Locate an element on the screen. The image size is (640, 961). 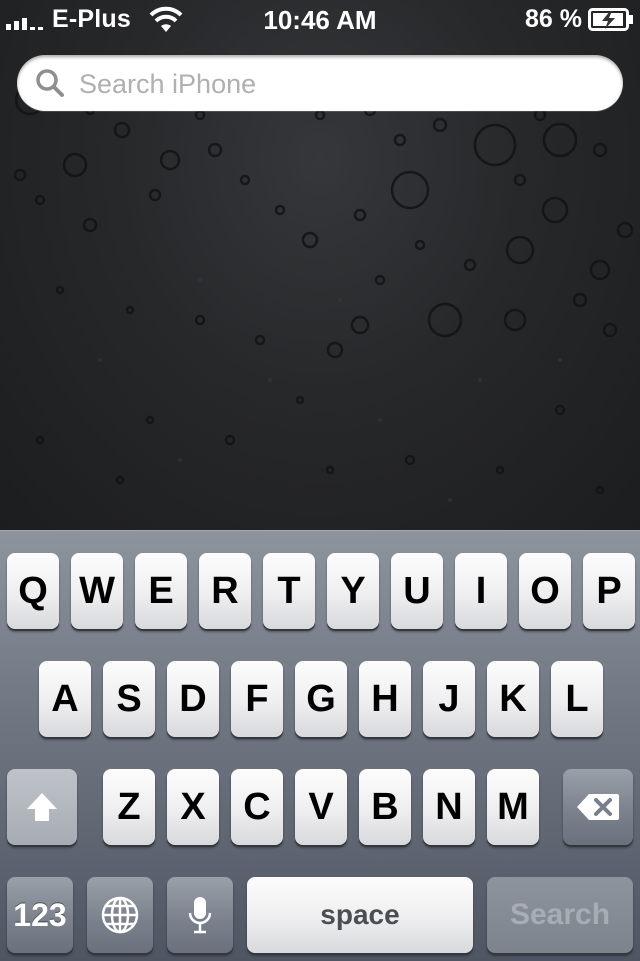
key-y: Y is located at coordinates (353, 591).